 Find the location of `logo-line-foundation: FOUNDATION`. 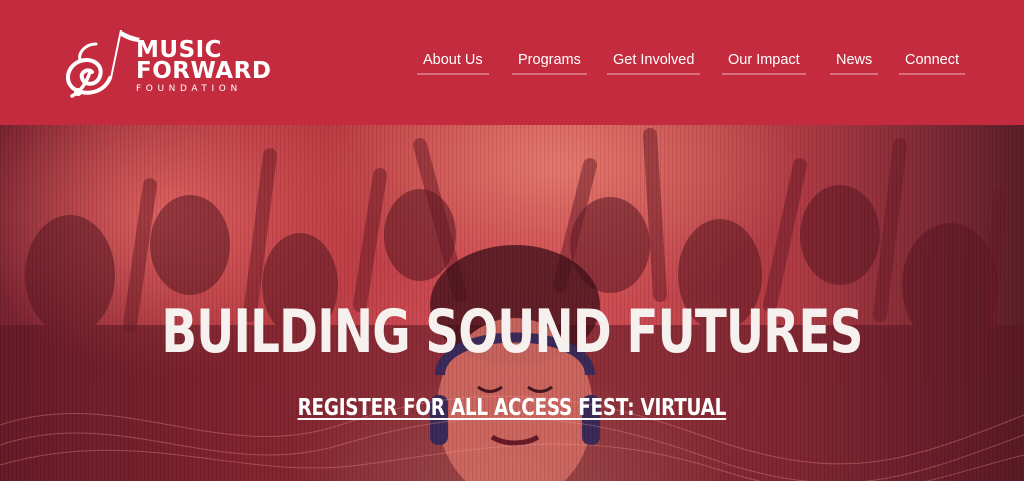

logo-line-foundation: FOUNDATION is located at coordinates (189, 89).